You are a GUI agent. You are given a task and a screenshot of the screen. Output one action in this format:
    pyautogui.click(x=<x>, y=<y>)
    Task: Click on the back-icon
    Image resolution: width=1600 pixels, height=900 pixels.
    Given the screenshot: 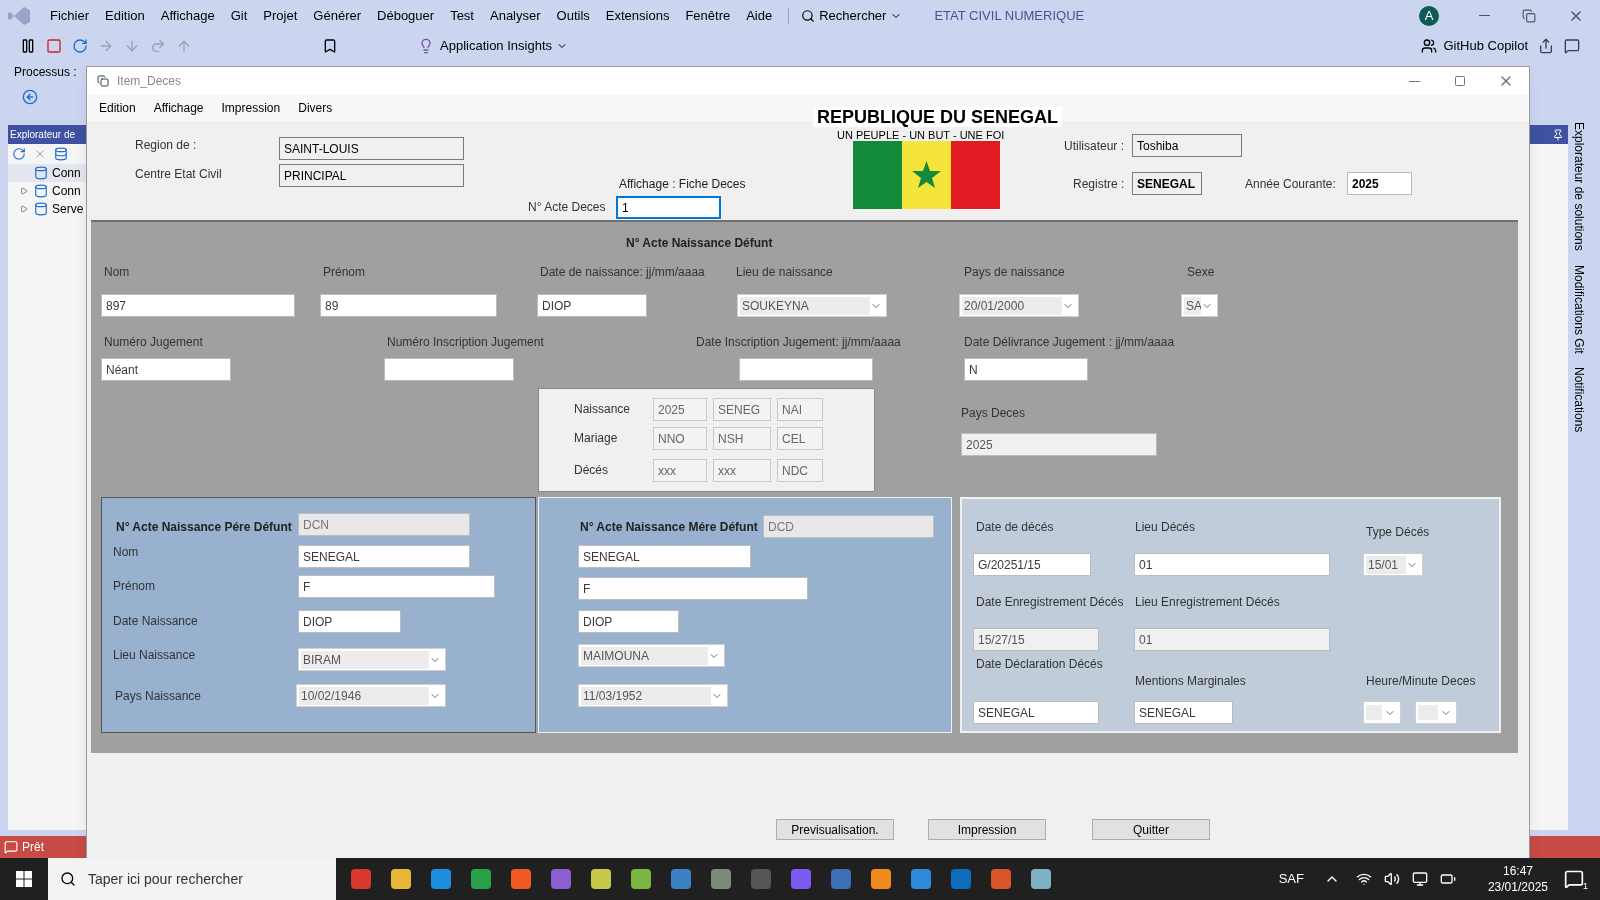 What is the action you would take?
    pyautogui.click(x=30, y=97)
    